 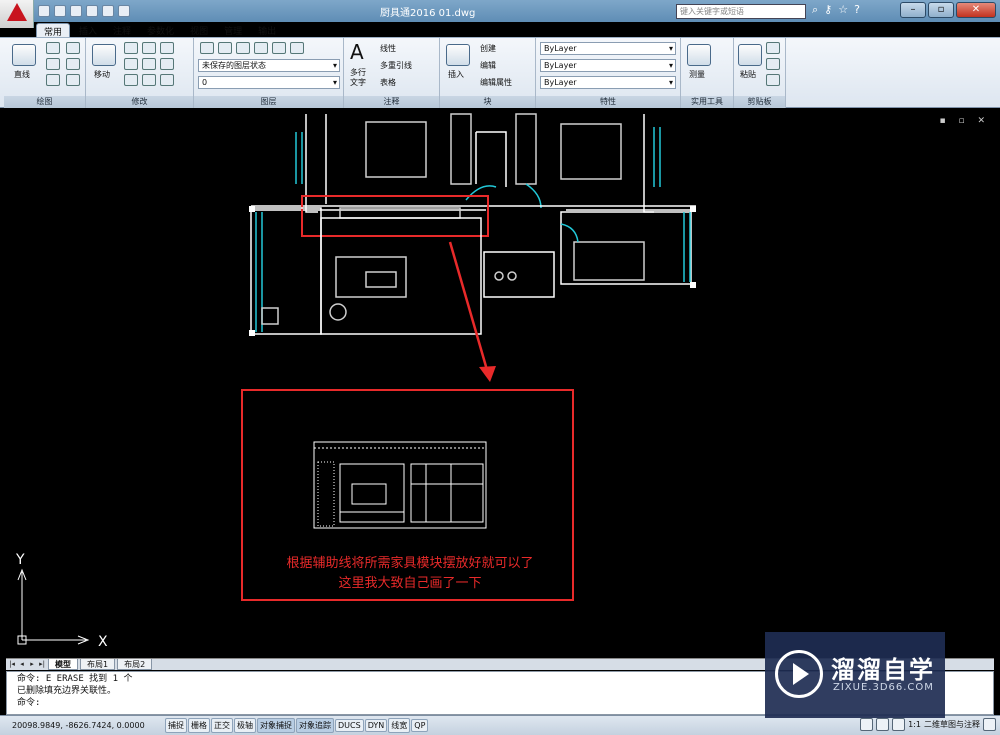 I want to click on application-menu-button, so click(x=17, y=14).